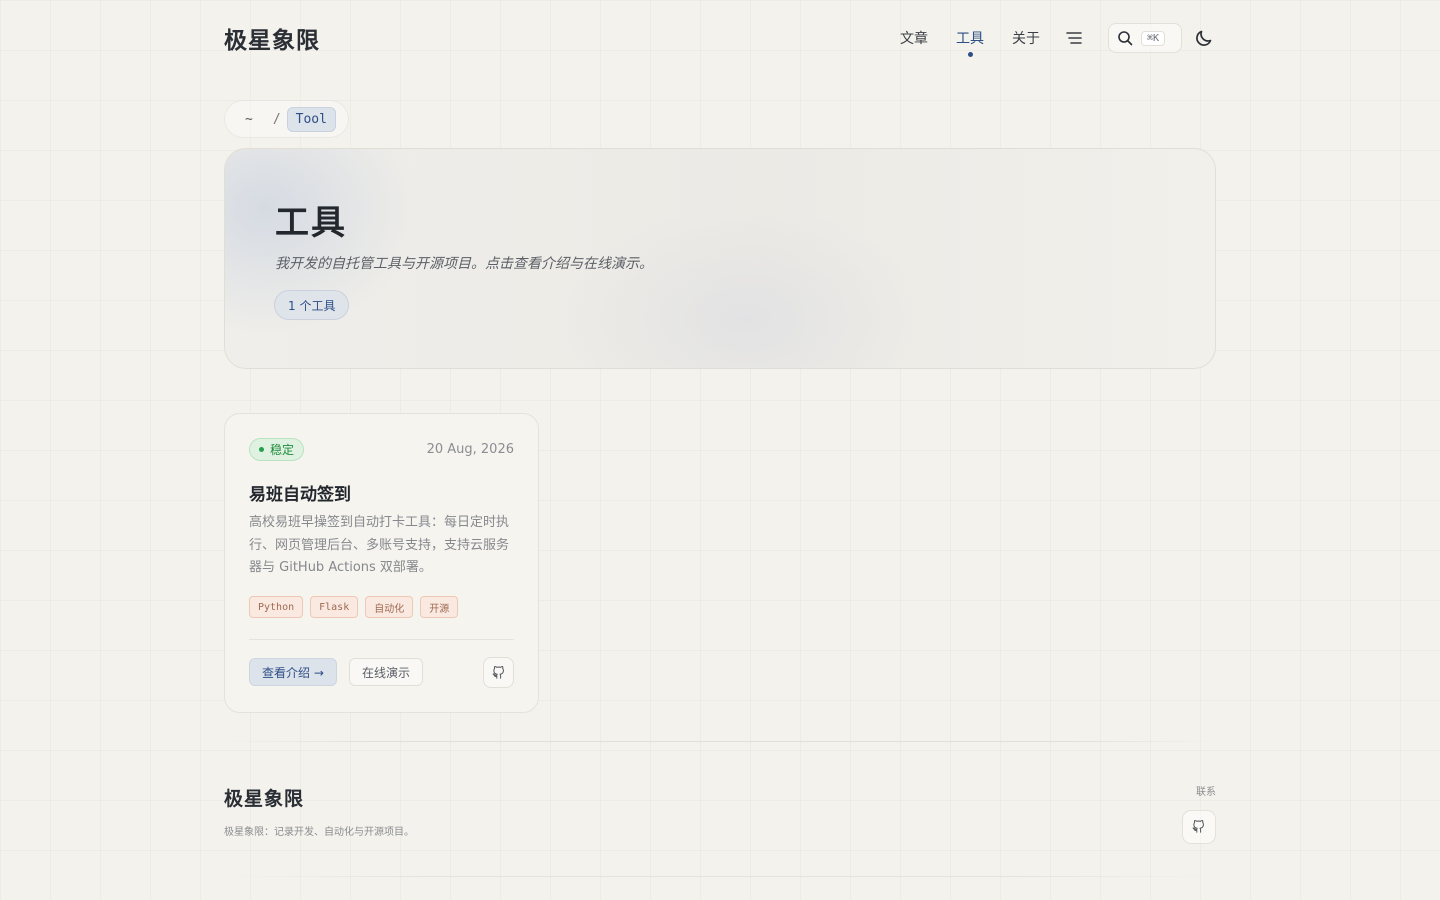 The image size is (1440, 900). Describe the element at coordinates (1153, 38) in the screenshot. I see `search-shortcut: ⌘K` at that location.